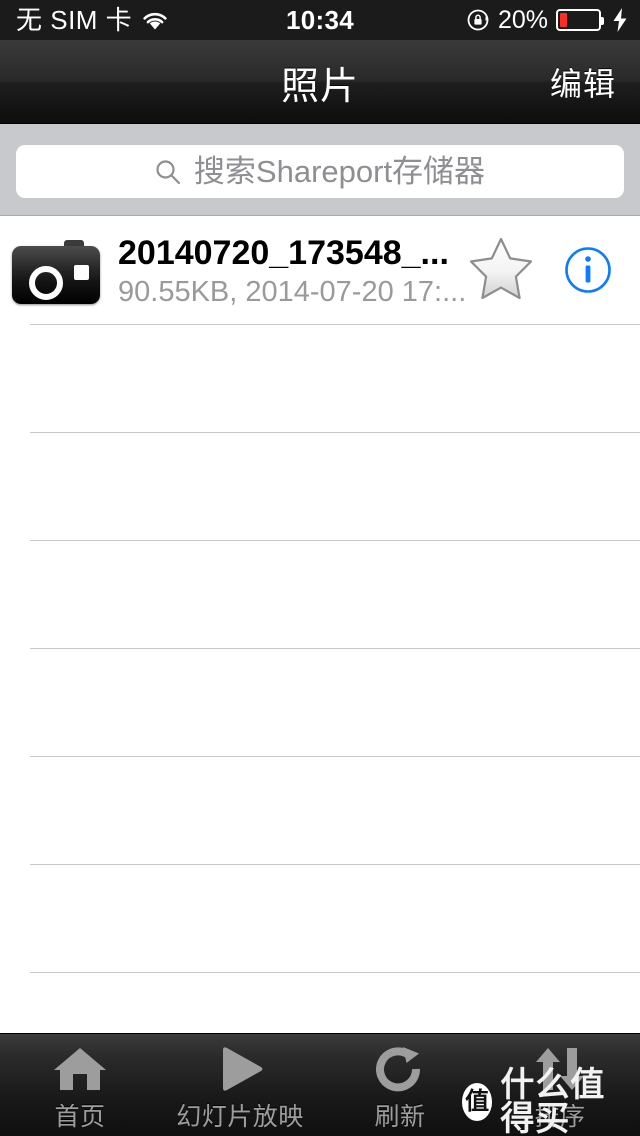  What do you see at coordinates (560, 1069) in the screenshot?
I see `sort-arrows-icon` at bounding box center [560, 1069].